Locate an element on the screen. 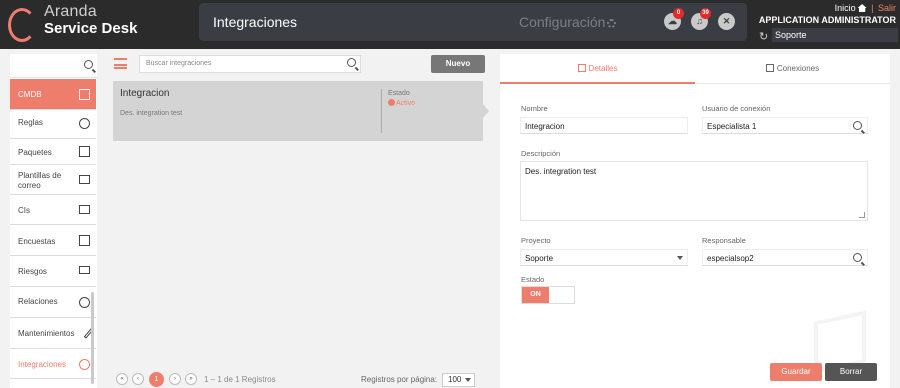  sidebar-item-label: Plantillas de correo is located at coordinates (40, 180).